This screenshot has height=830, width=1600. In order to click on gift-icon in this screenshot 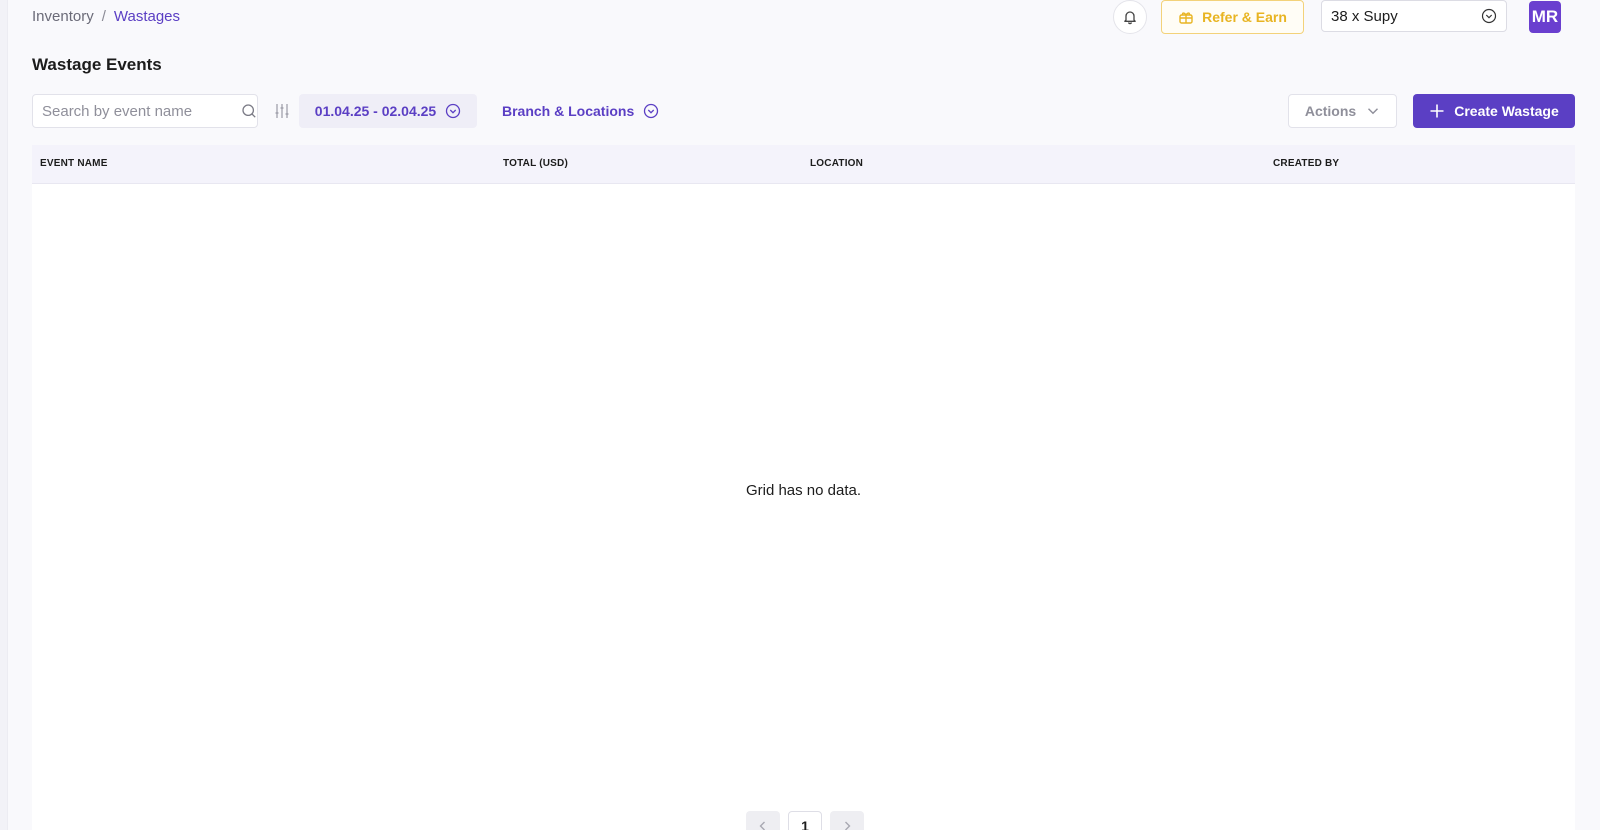, I will do `click(1186, 17)`.